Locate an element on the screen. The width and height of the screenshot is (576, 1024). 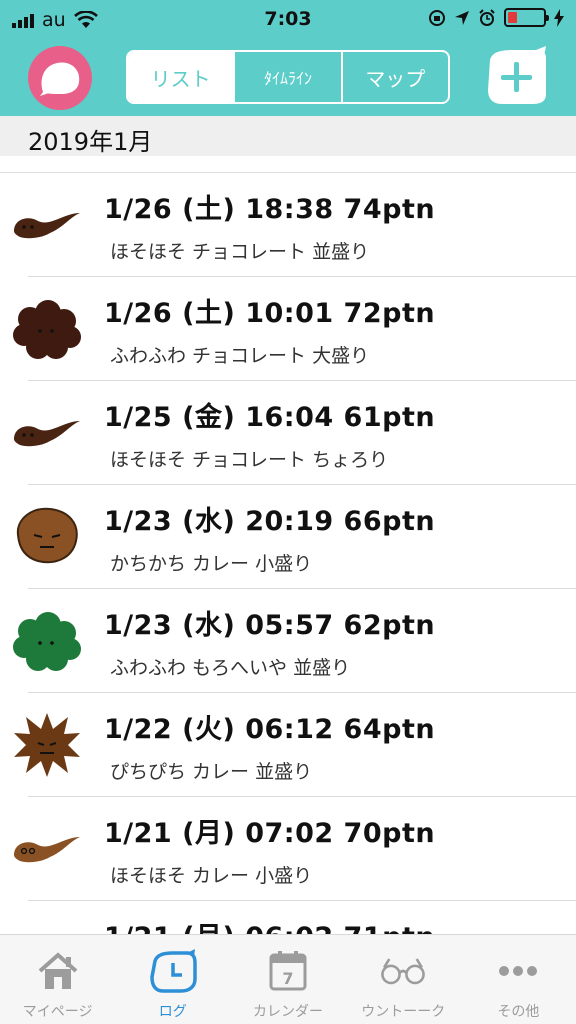
tab-timeline: ﾀｲﾑﾗｲﾝ is located at coordinates (286, 77).